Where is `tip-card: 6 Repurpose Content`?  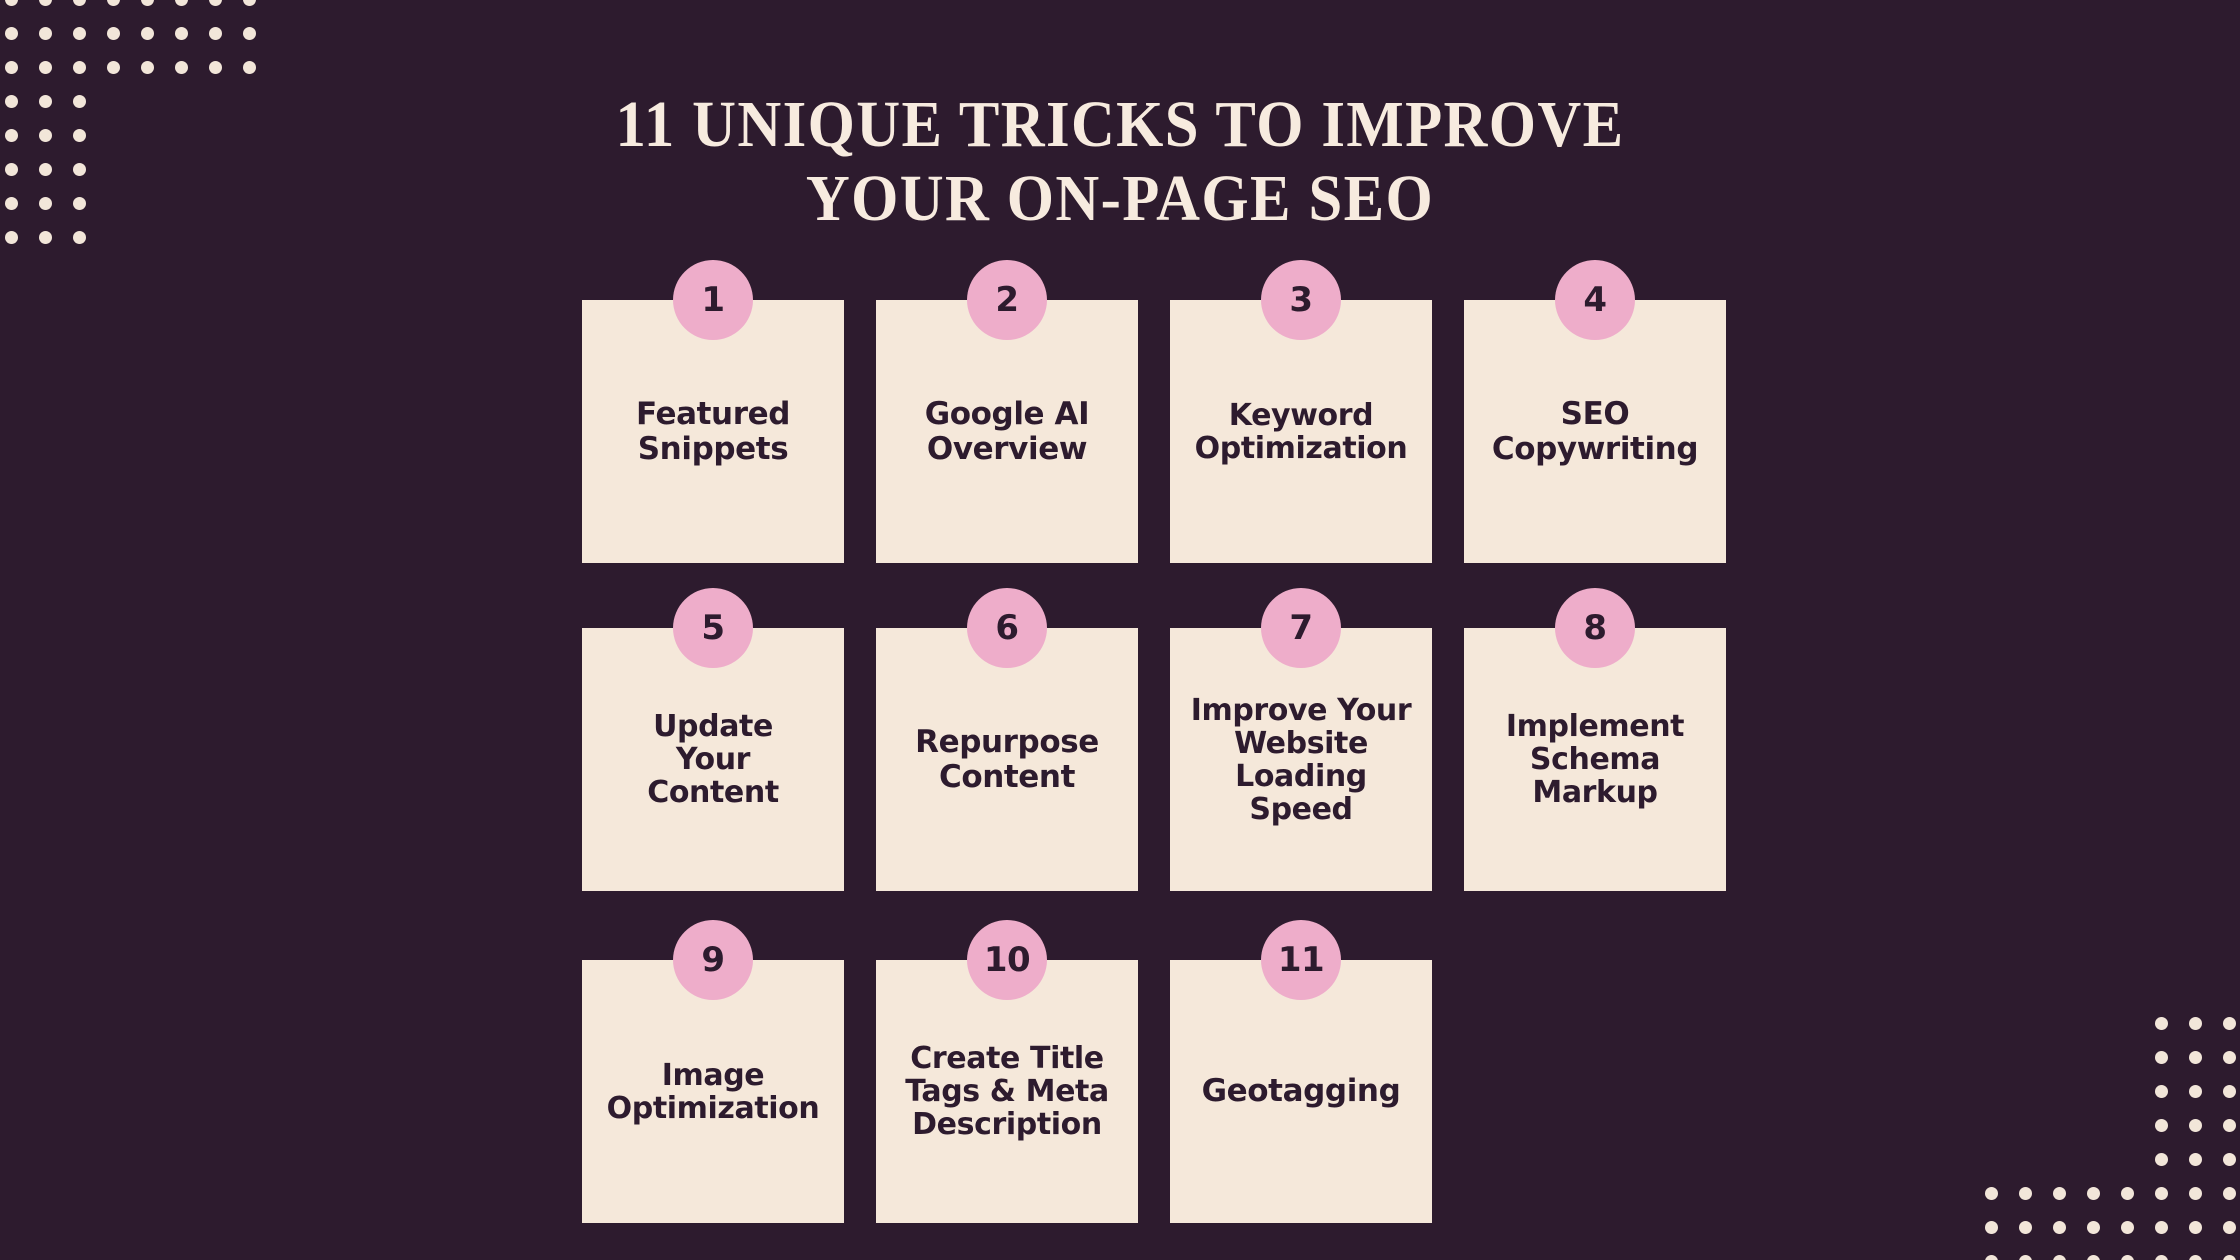 tip-card: 6 Repurpose Content is located at coordinates (1007, 739).